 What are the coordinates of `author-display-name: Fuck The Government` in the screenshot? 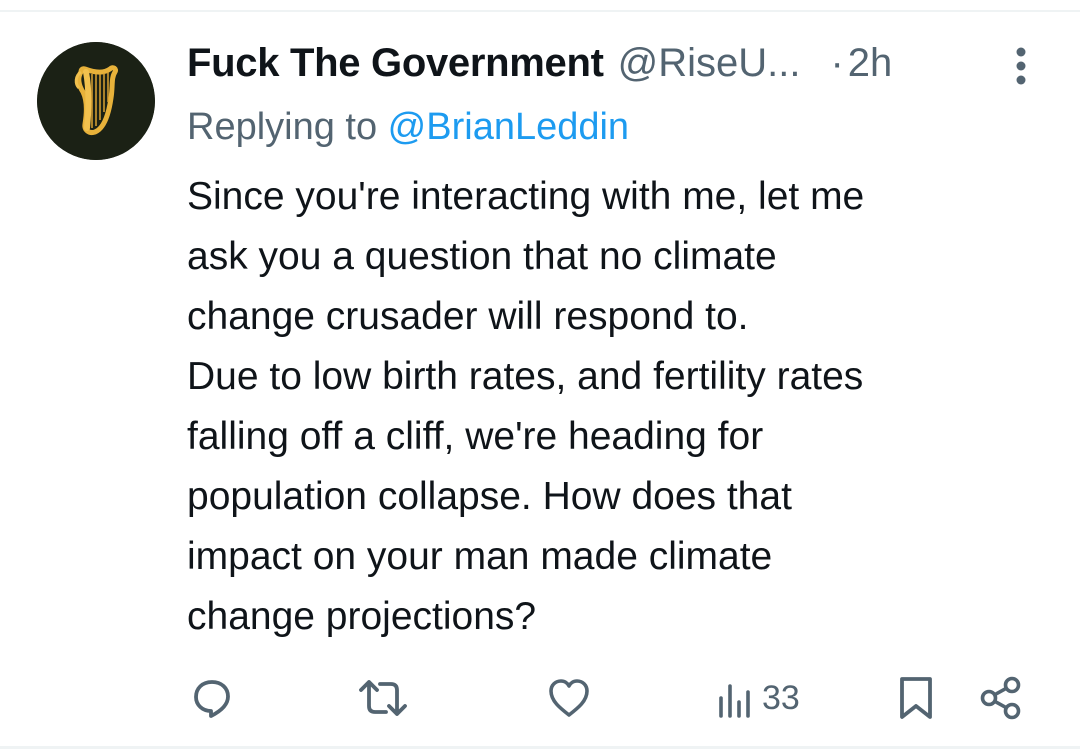 It's located at (395, 63).